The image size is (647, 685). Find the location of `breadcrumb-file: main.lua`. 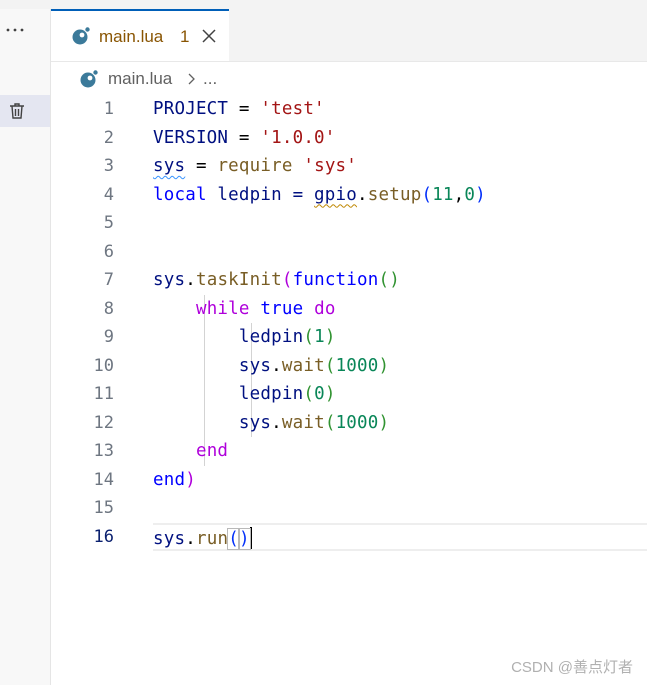

breadcrumb-file: main.lua is located at coordinates (140, 79).